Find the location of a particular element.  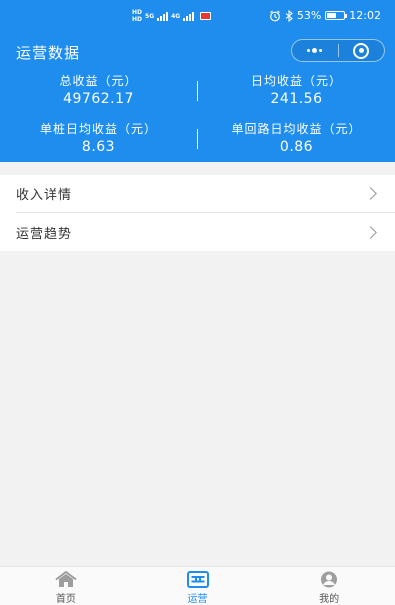

page-title: 运营数据 is located at coordinates (48, 53).